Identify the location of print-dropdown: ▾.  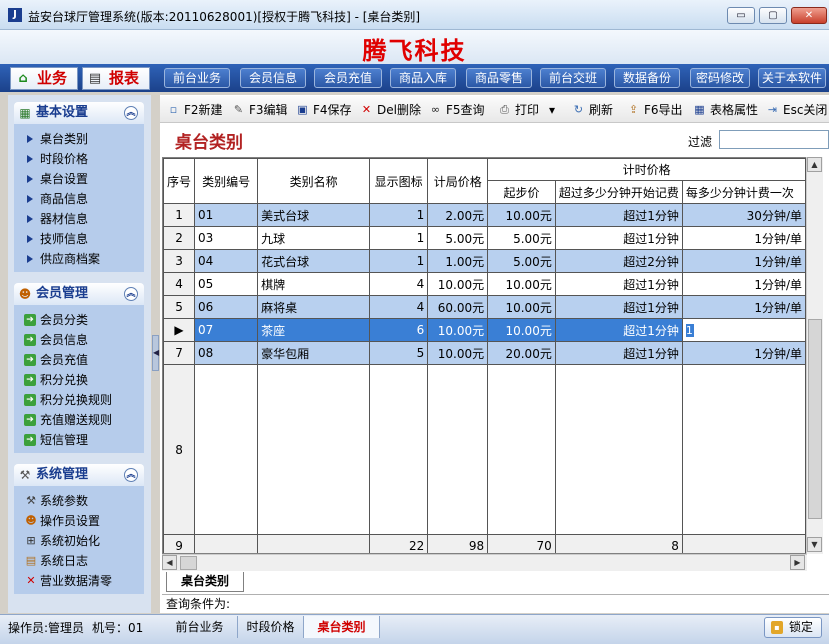
(552, 110).